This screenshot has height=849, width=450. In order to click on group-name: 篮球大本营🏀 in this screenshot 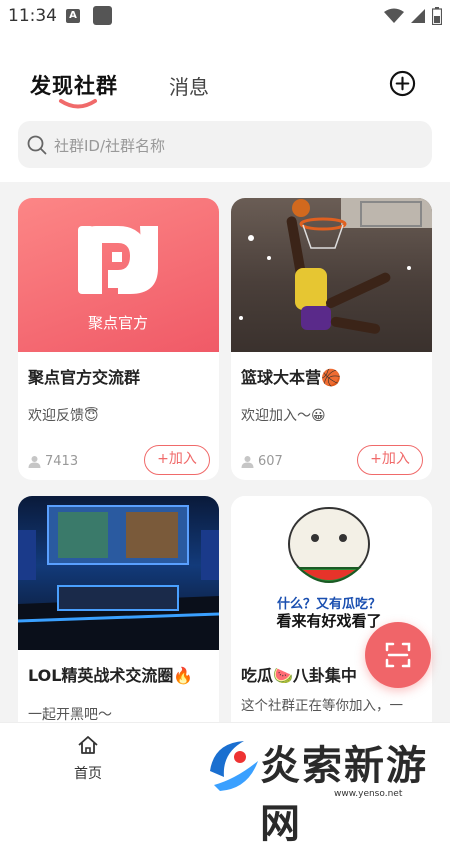, I will do `click(291, 377)`.